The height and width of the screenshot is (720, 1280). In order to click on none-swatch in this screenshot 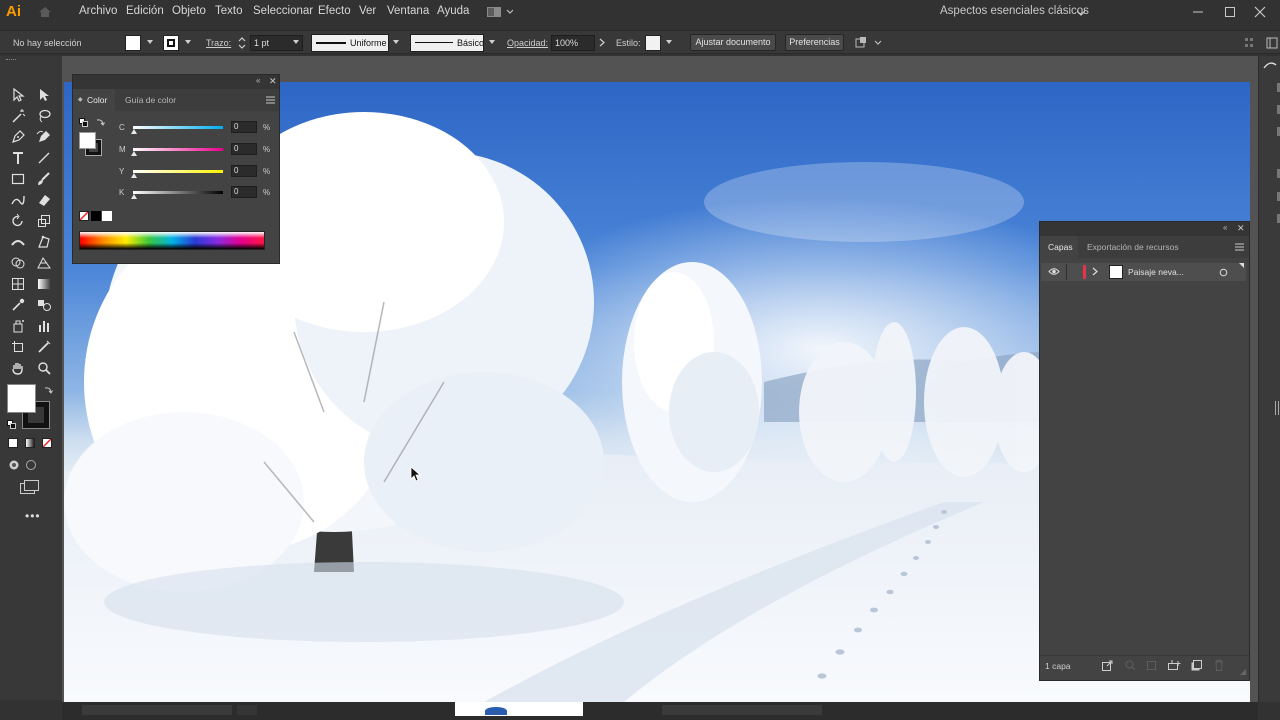, I will do `click(84, 216)`.